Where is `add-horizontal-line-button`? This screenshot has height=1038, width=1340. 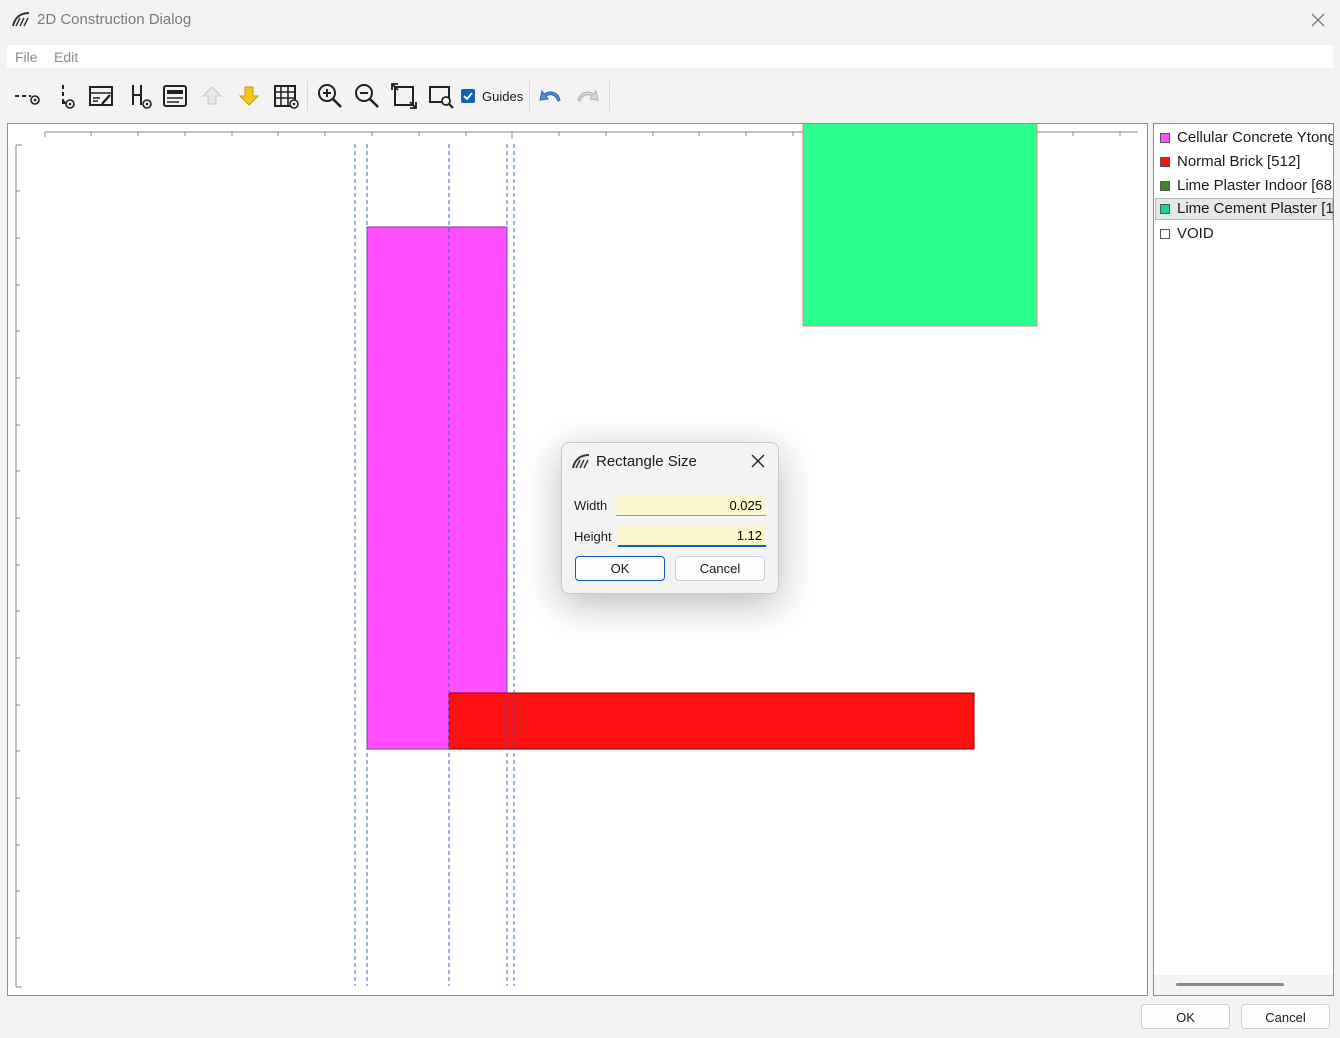 add-horizontal-line-button is located at coordinates (27, 96).